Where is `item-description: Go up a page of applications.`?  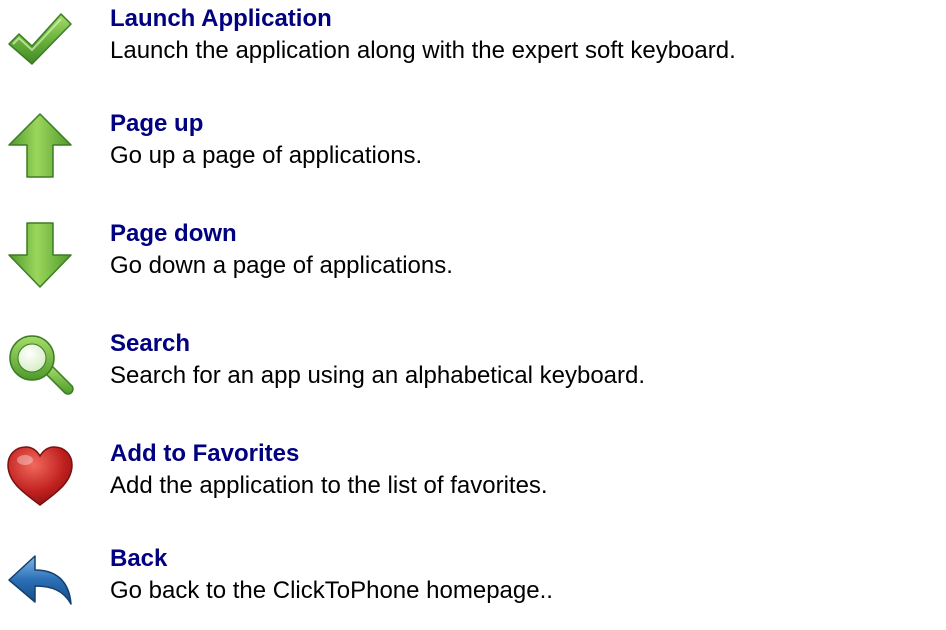
item-description: Go up a page of applications. is located at coordinates (266, 155).